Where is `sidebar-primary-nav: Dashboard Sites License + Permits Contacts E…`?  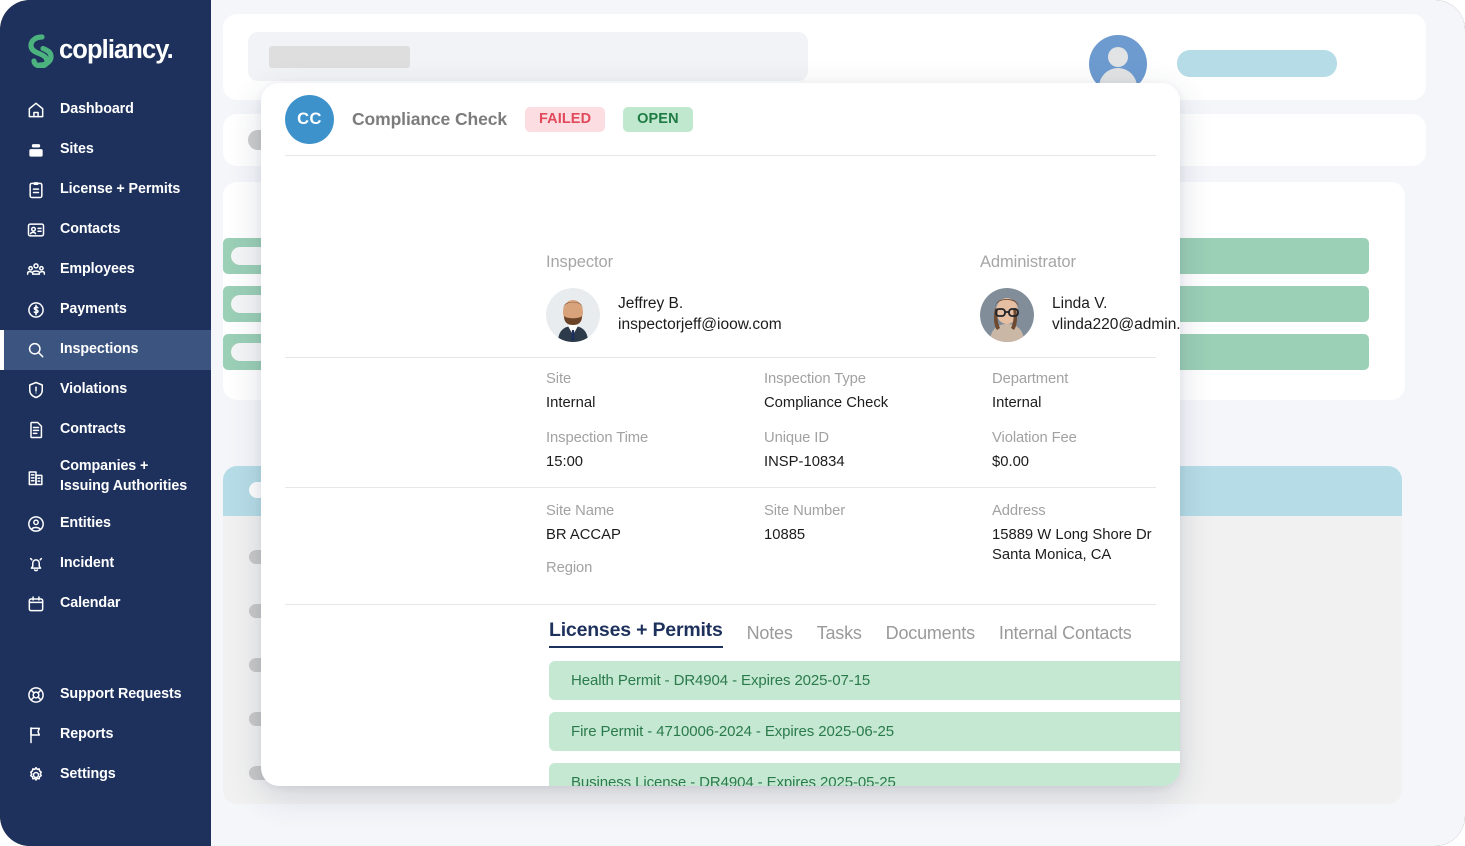 sidebar-primary-nav: Dashboard Sites License + Permits Contacts E… is located at coordinates (105, 357).